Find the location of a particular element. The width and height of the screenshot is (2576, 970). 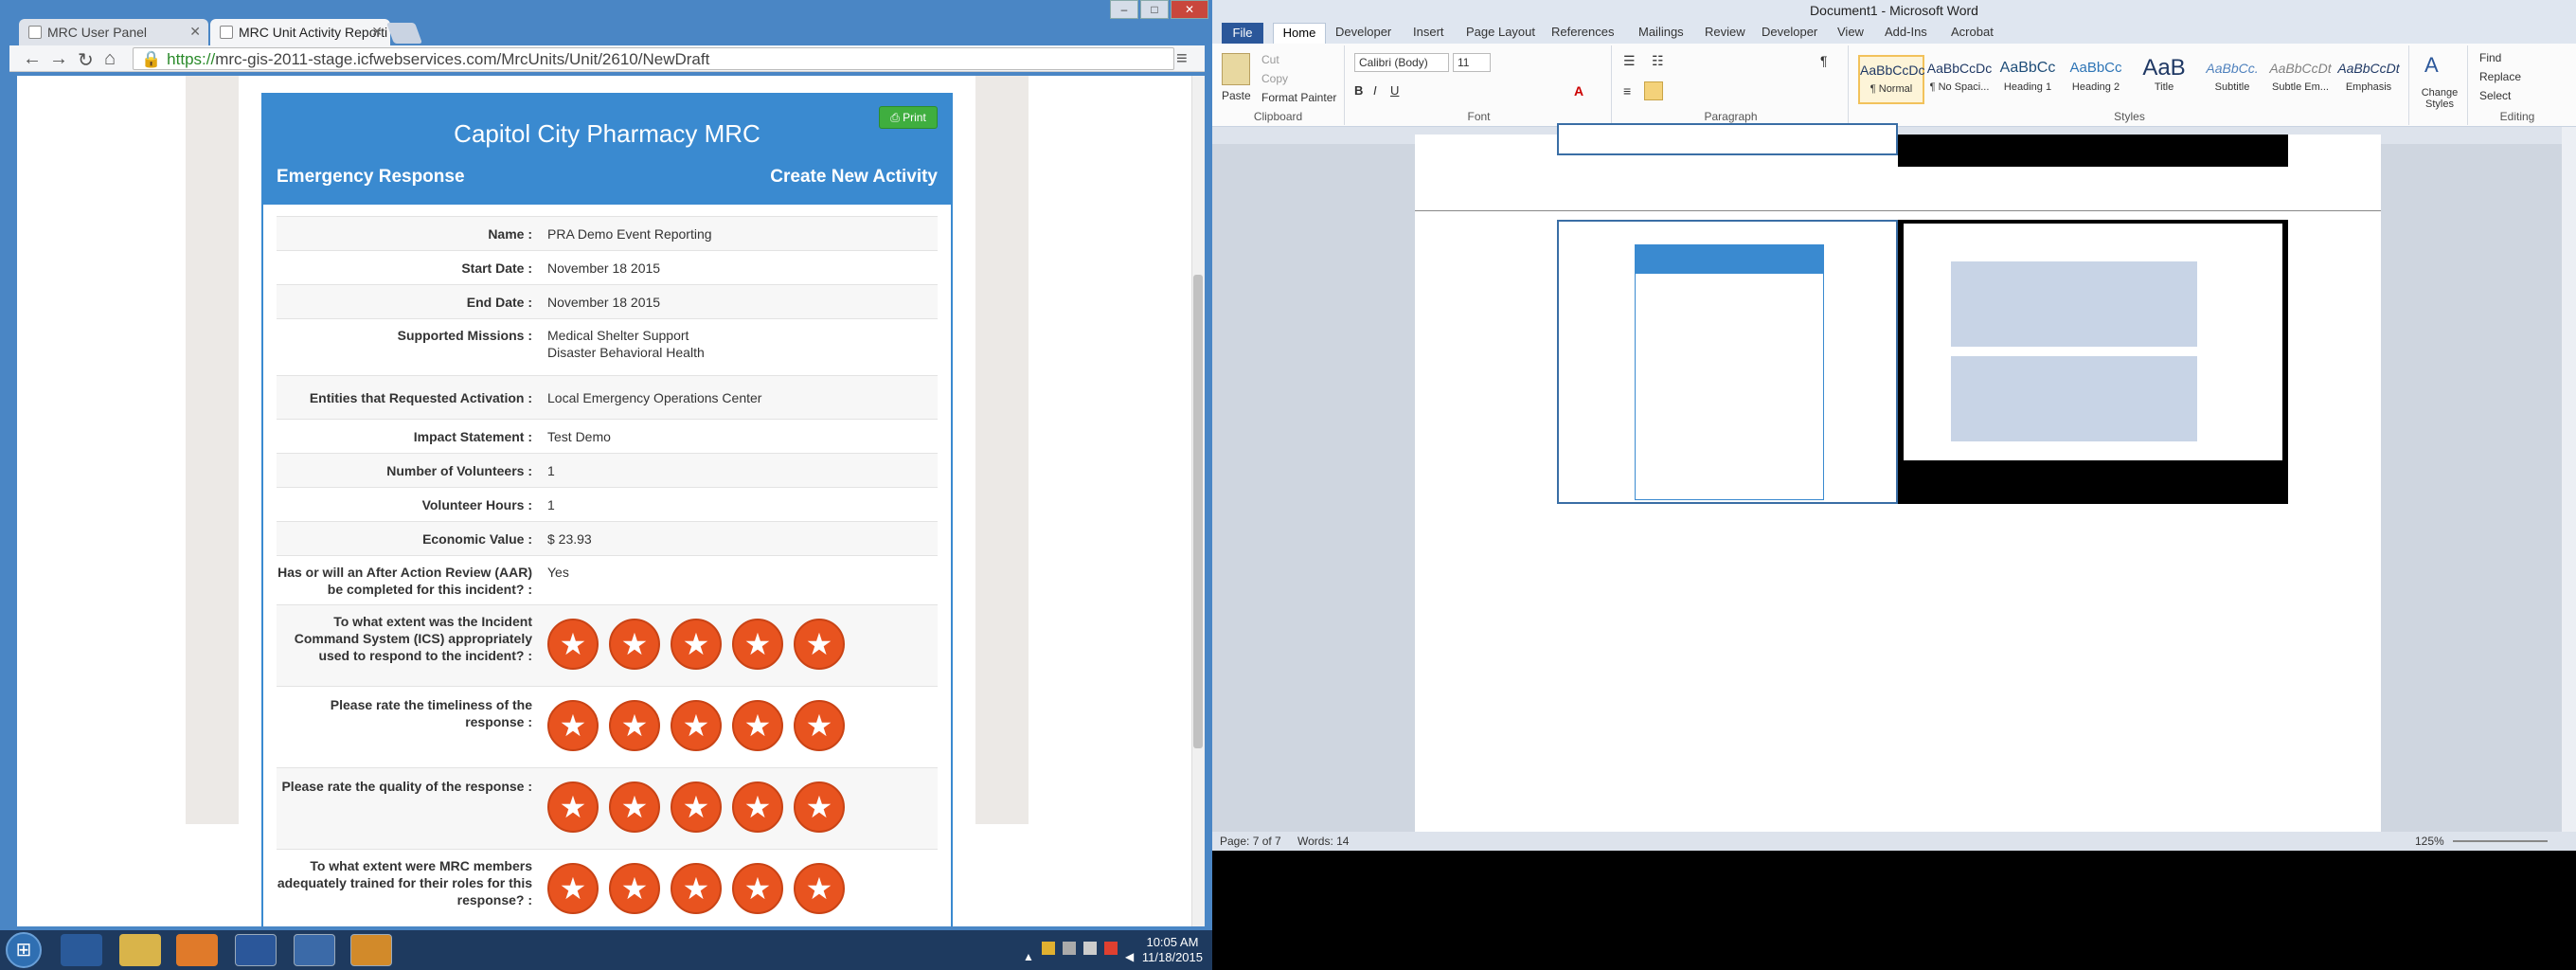

new-tab-button is located at coordinates (404, 33).